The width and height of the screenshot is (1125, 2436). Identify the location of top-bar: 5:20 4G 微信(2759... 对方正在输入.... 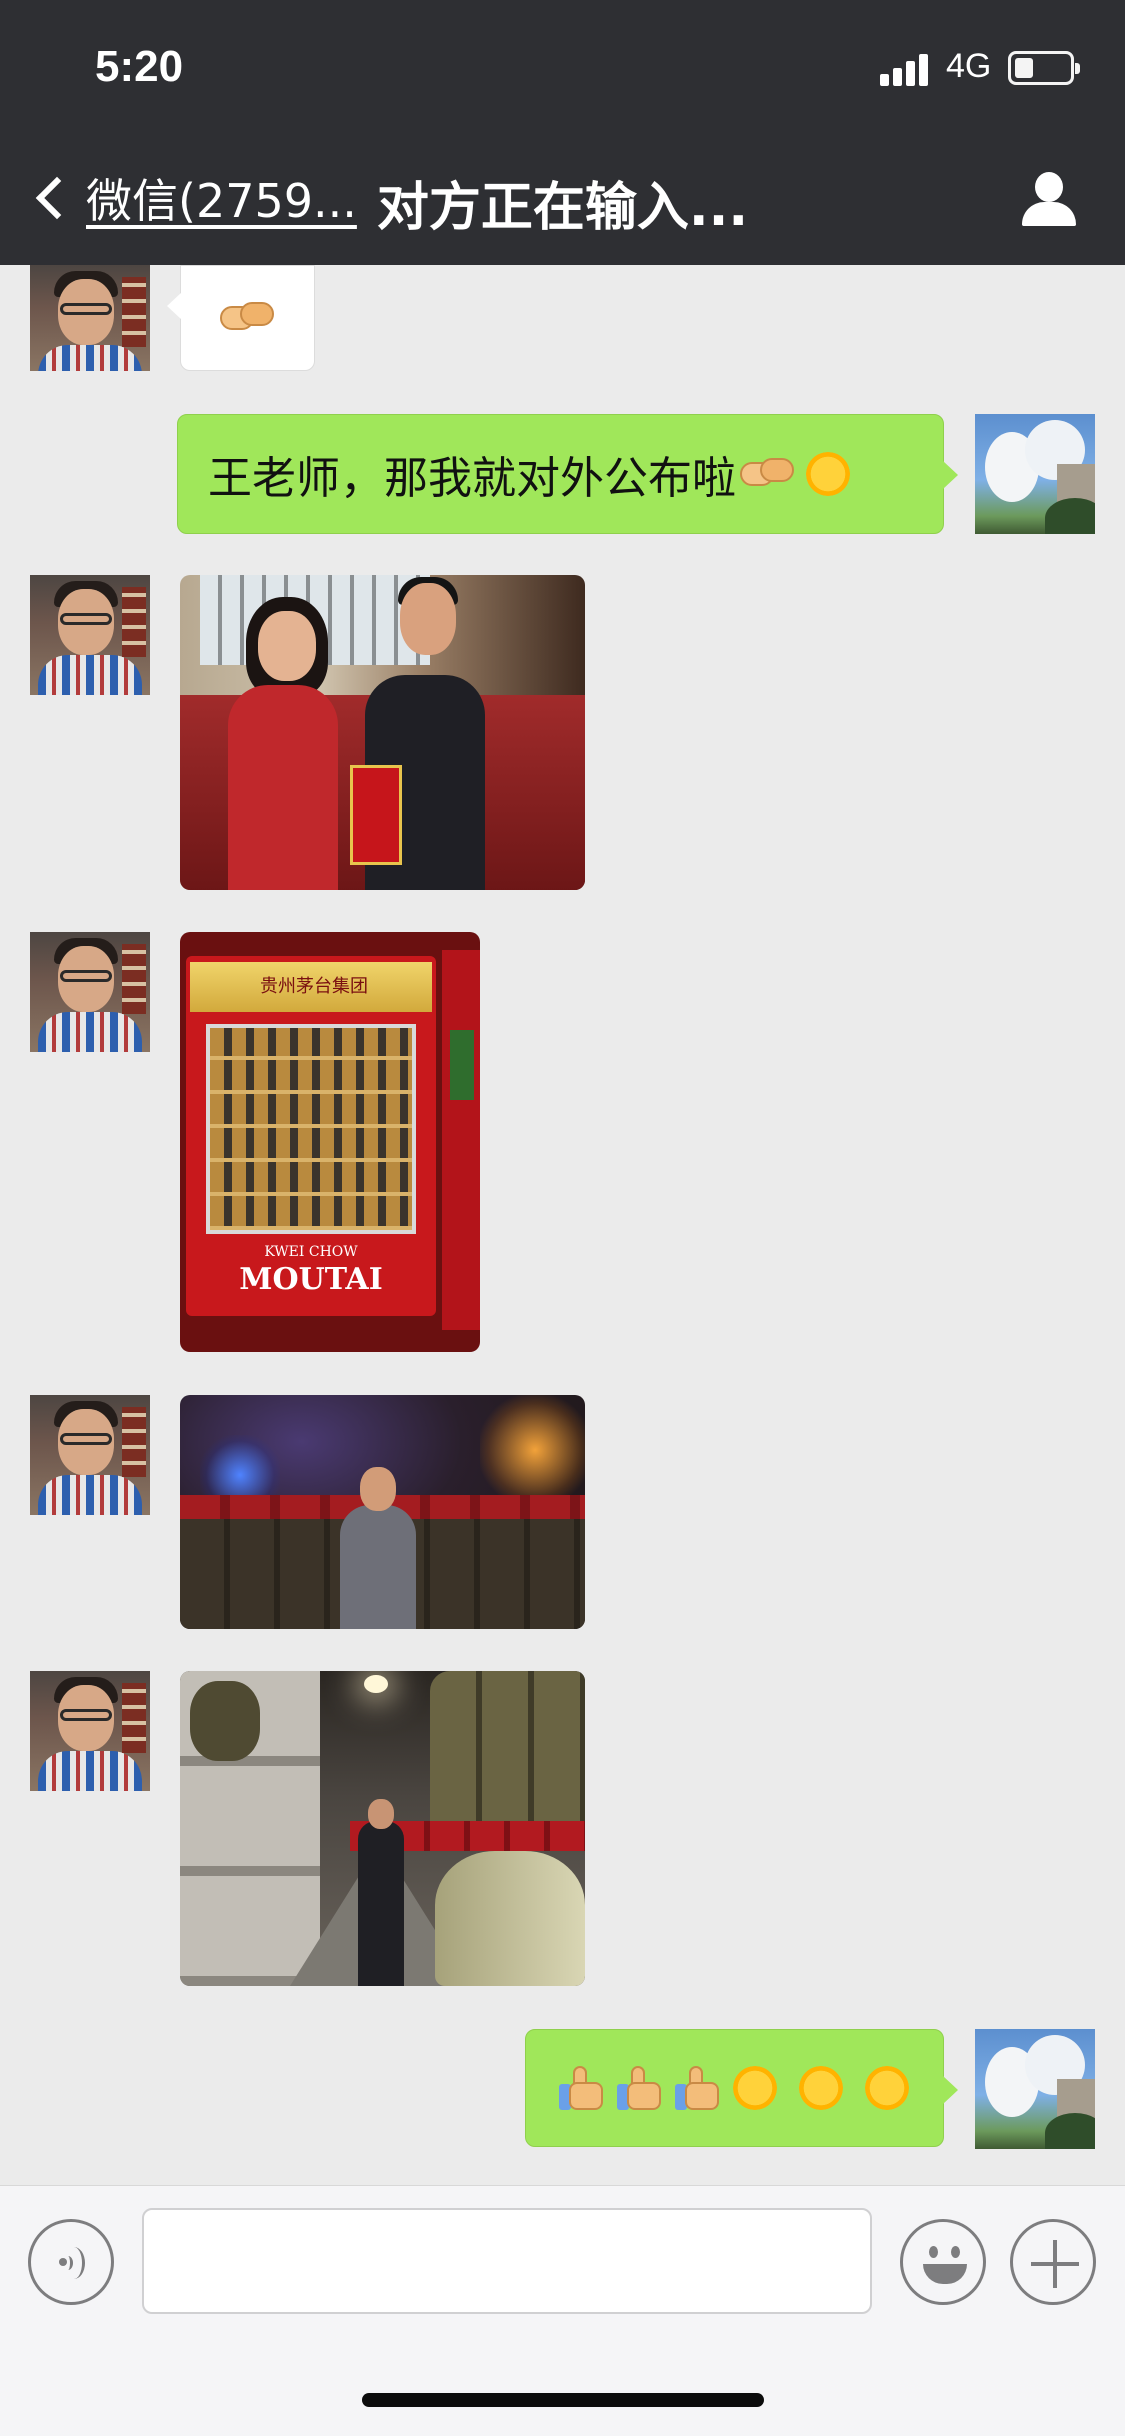
(562, 132).